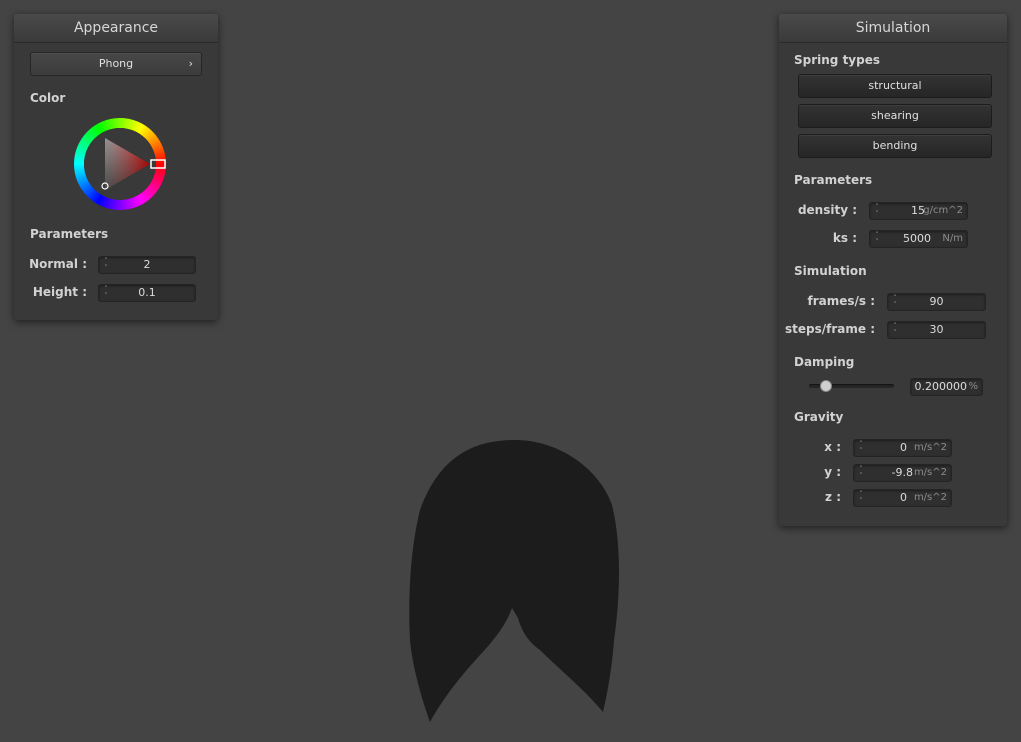 The height and width of the screenshot is (742, 1021). I want to click on spring-types-label: Spring types, so click(837, 60).